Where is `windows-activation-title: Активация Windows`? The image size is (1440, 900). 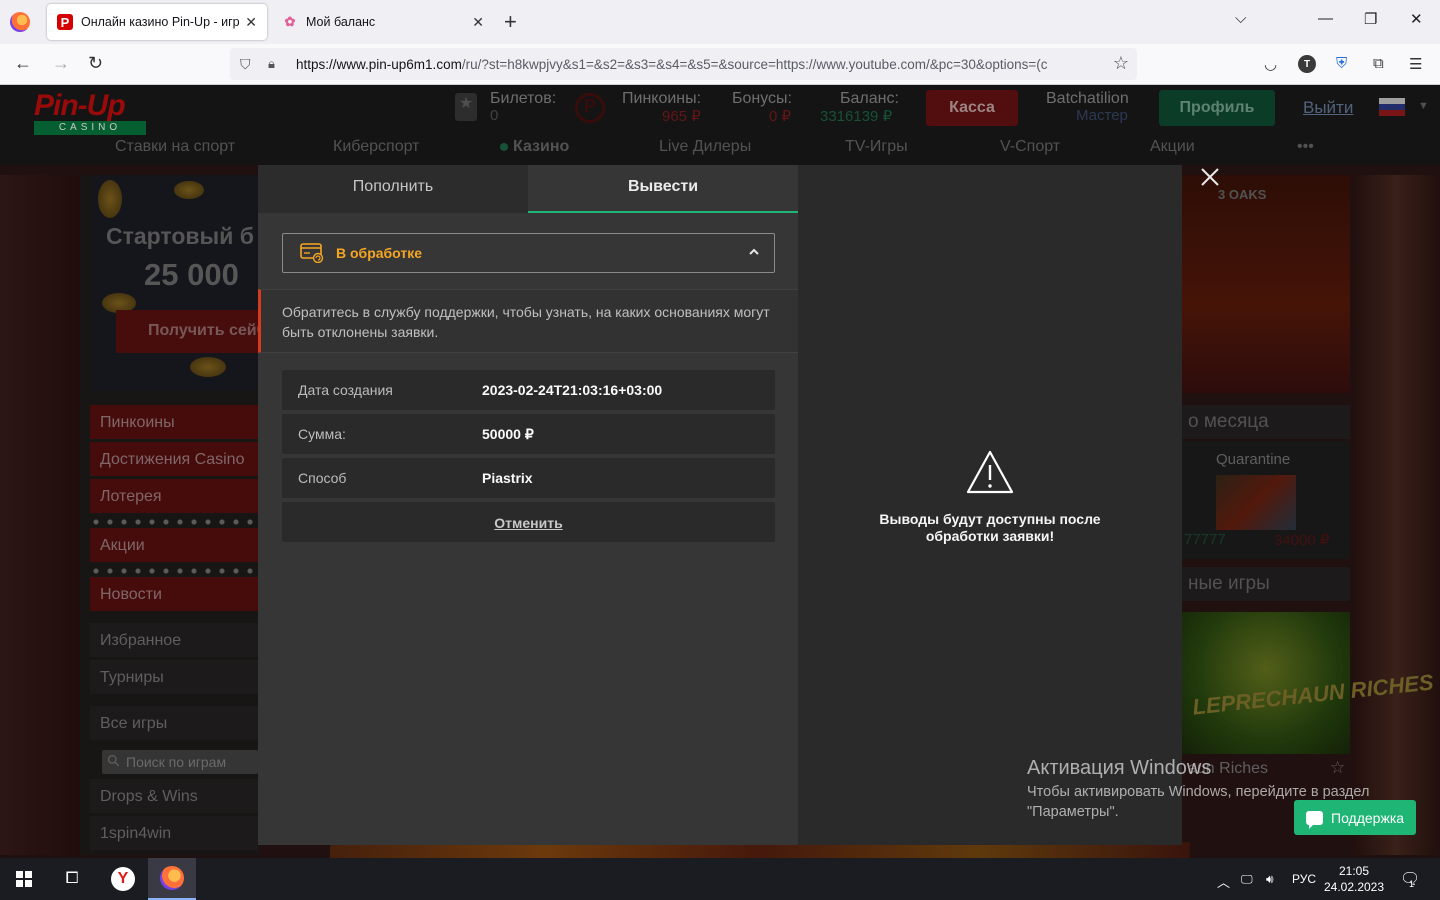
windows-activation-title: Активация Windows is located at coordinates (1119, 768).